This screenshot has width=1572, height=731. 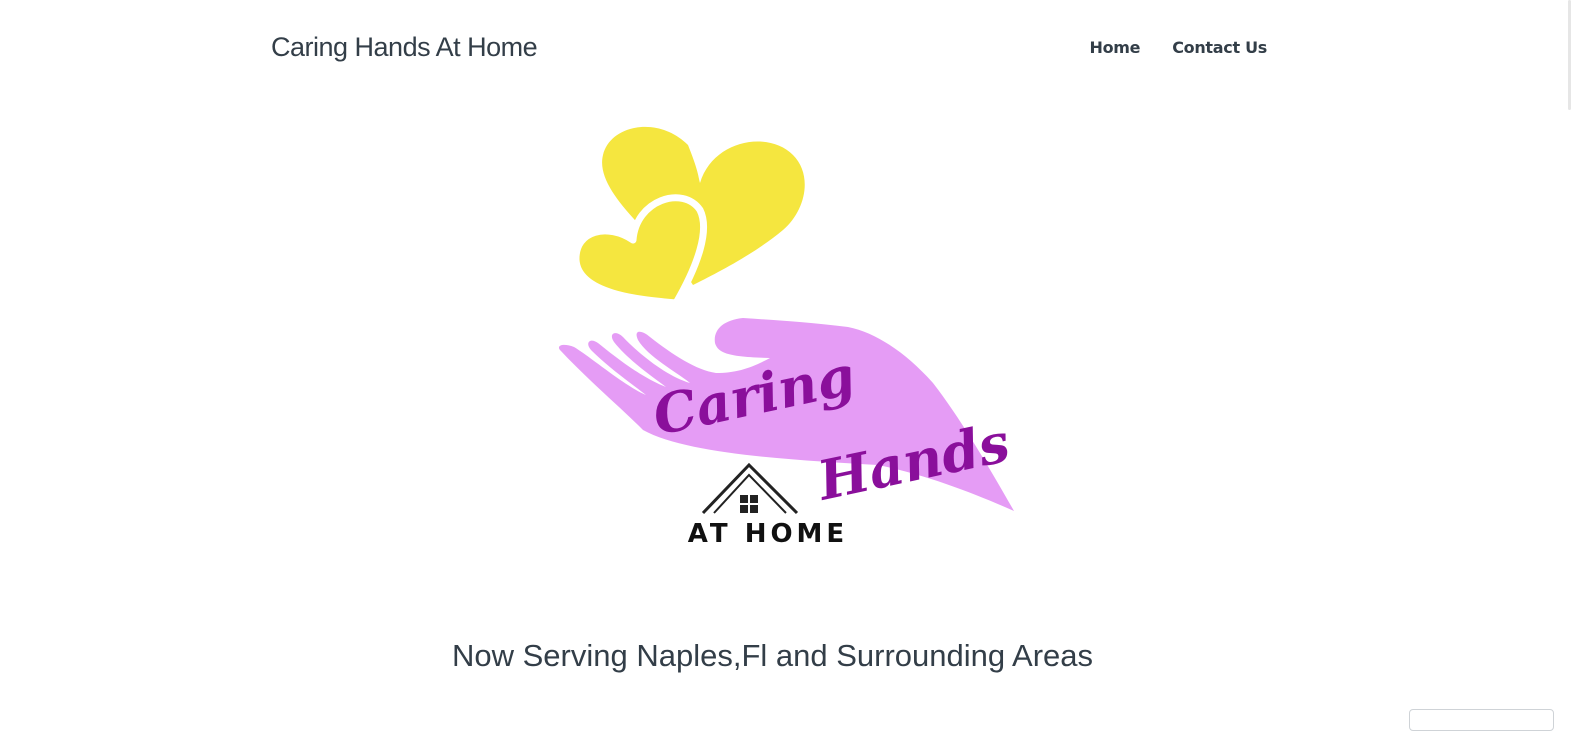 I want to click on nav-item-home: Home, so click(x=1114, y=47).